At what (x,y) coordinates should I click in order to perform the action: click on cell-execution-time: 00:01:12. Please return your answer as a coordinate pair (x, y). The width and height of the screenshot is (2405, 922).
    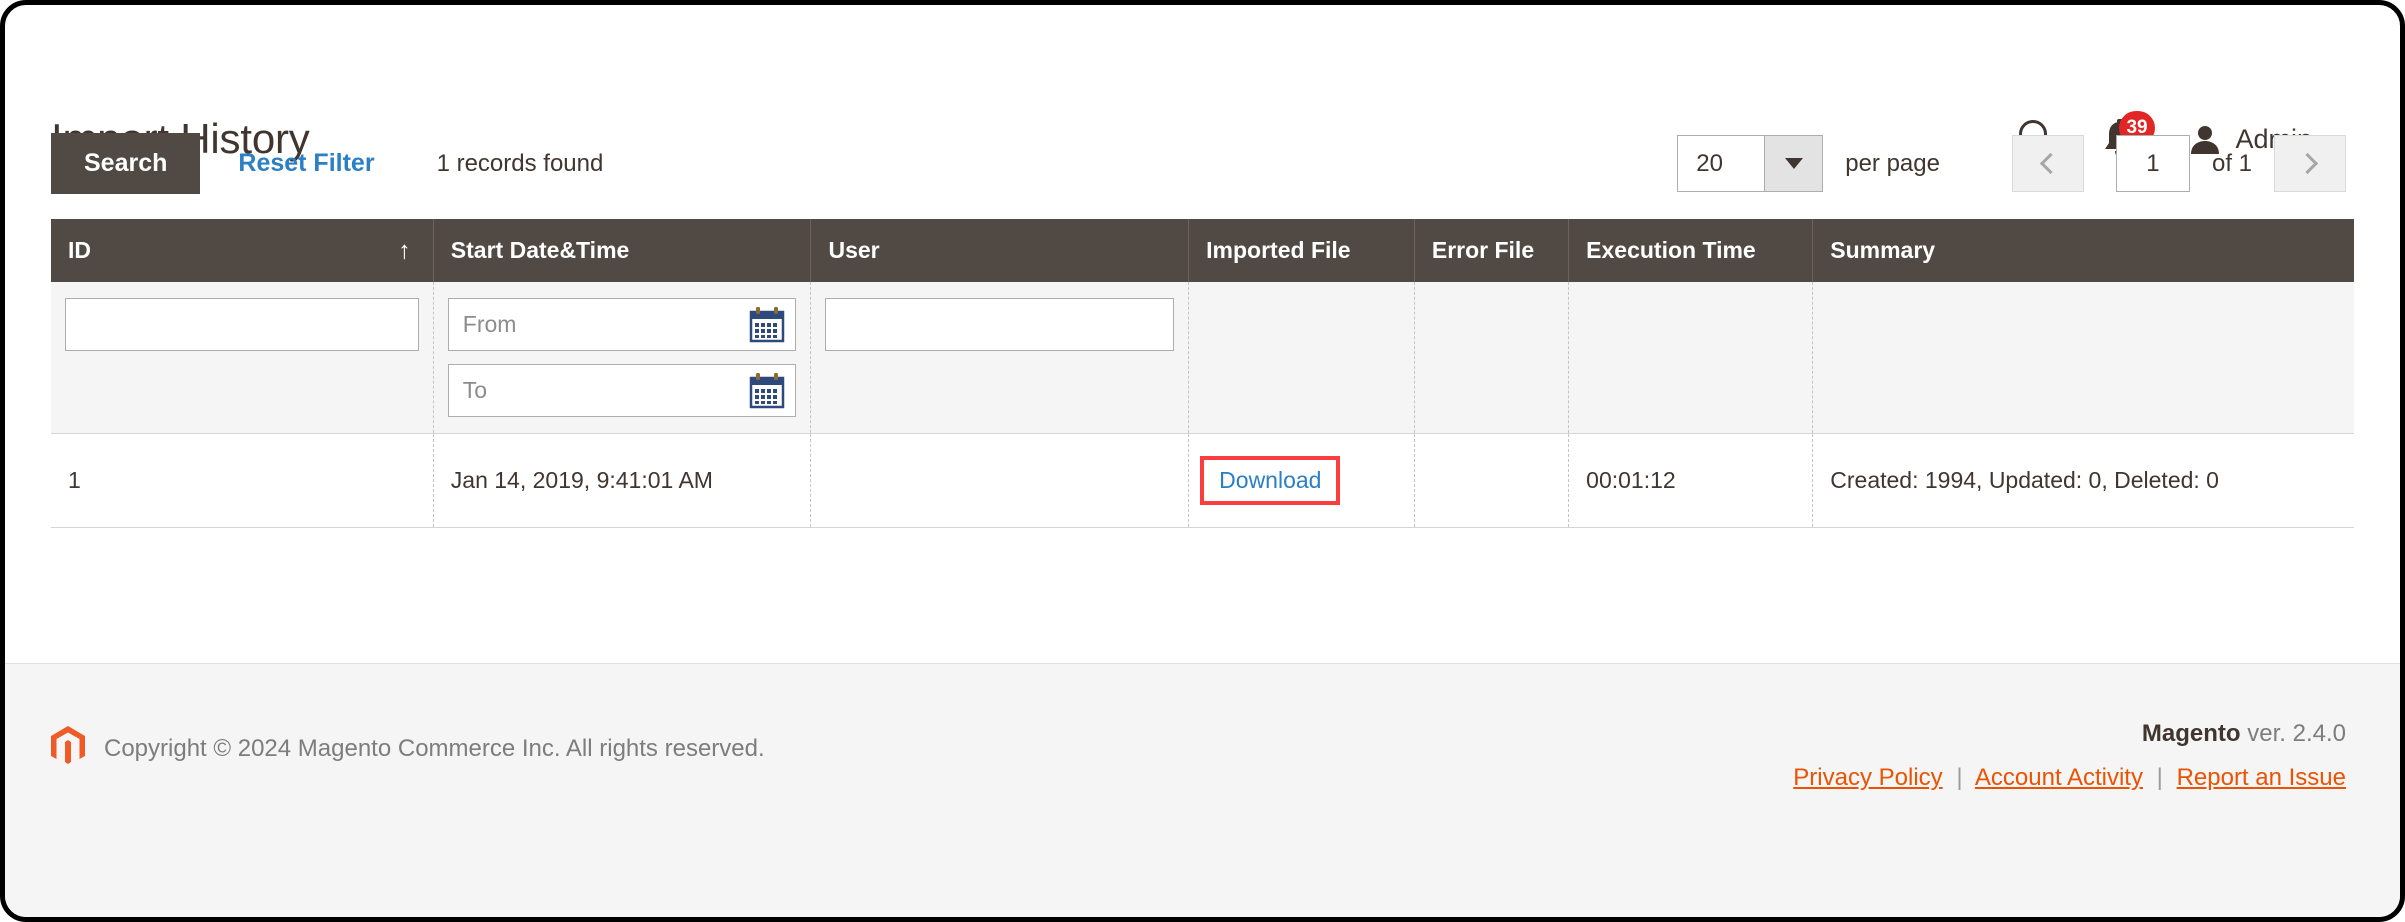
    Looking at the image, I should click on (1691, 480).